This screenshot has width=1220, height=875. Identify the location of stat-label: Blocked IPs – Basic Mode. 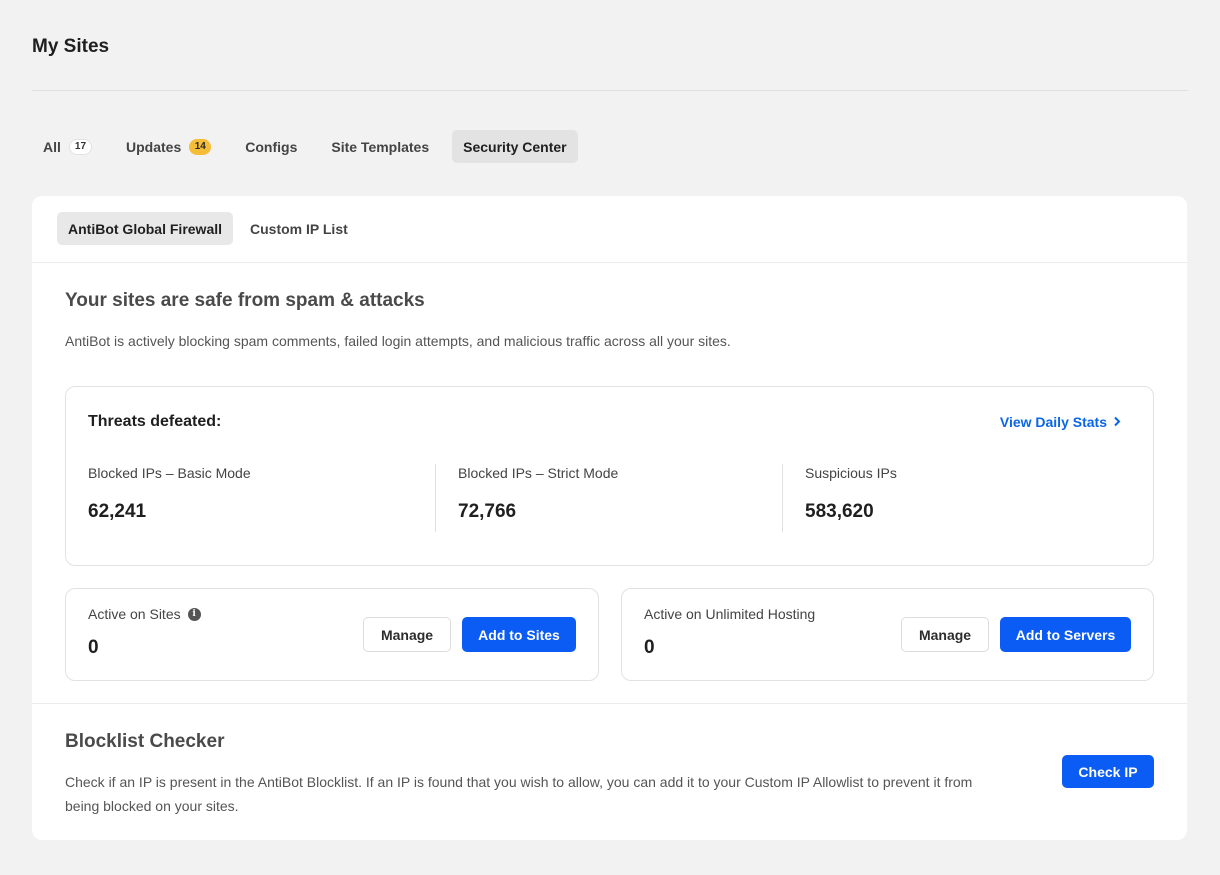
(169, 473).